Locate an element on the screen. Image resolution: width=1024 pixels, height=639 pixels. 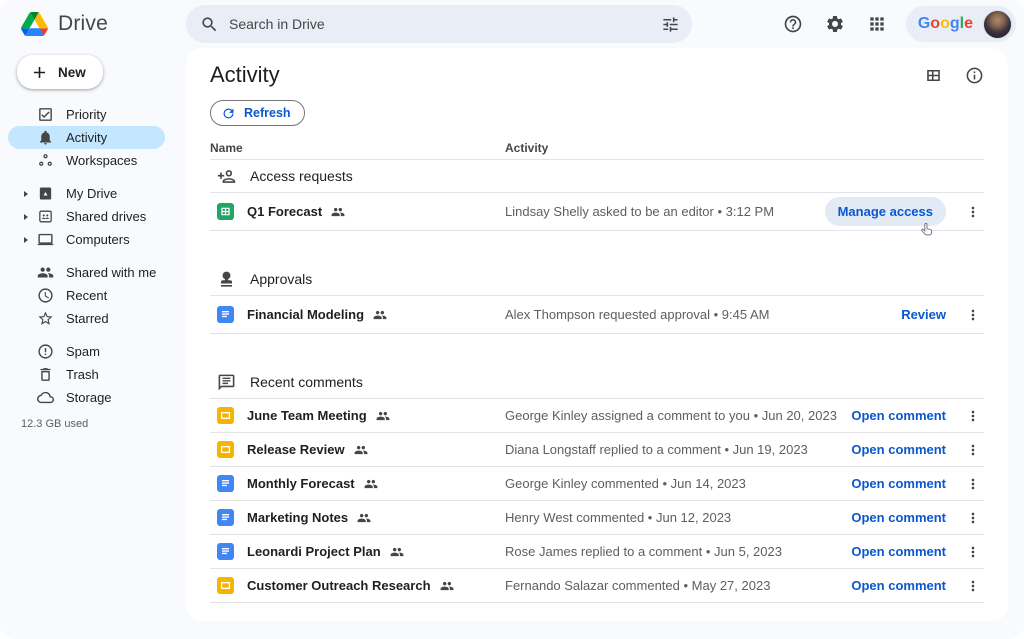
sidebar-item-starred: Starred is located at coordinates (86, 318).